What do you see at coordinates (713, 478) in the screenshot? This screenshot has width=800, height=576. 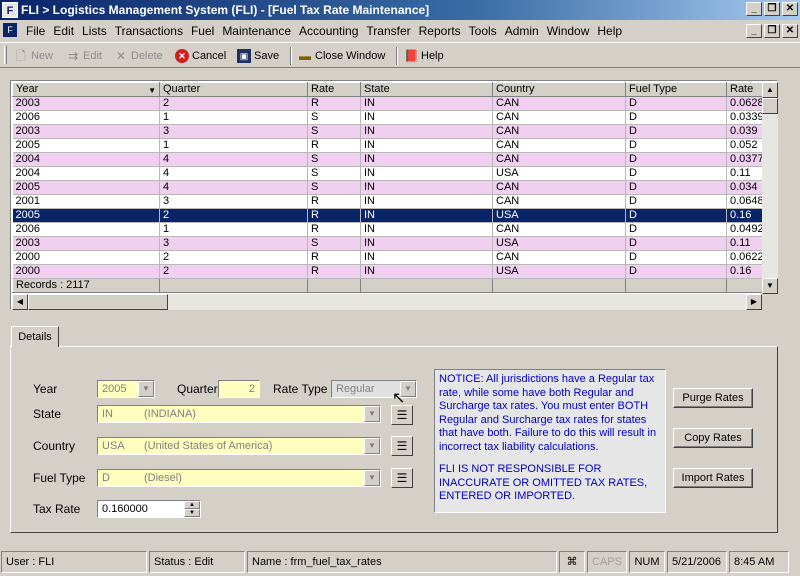 I see `import-rates-button: Import Rates` at bounding box center [713, 478].